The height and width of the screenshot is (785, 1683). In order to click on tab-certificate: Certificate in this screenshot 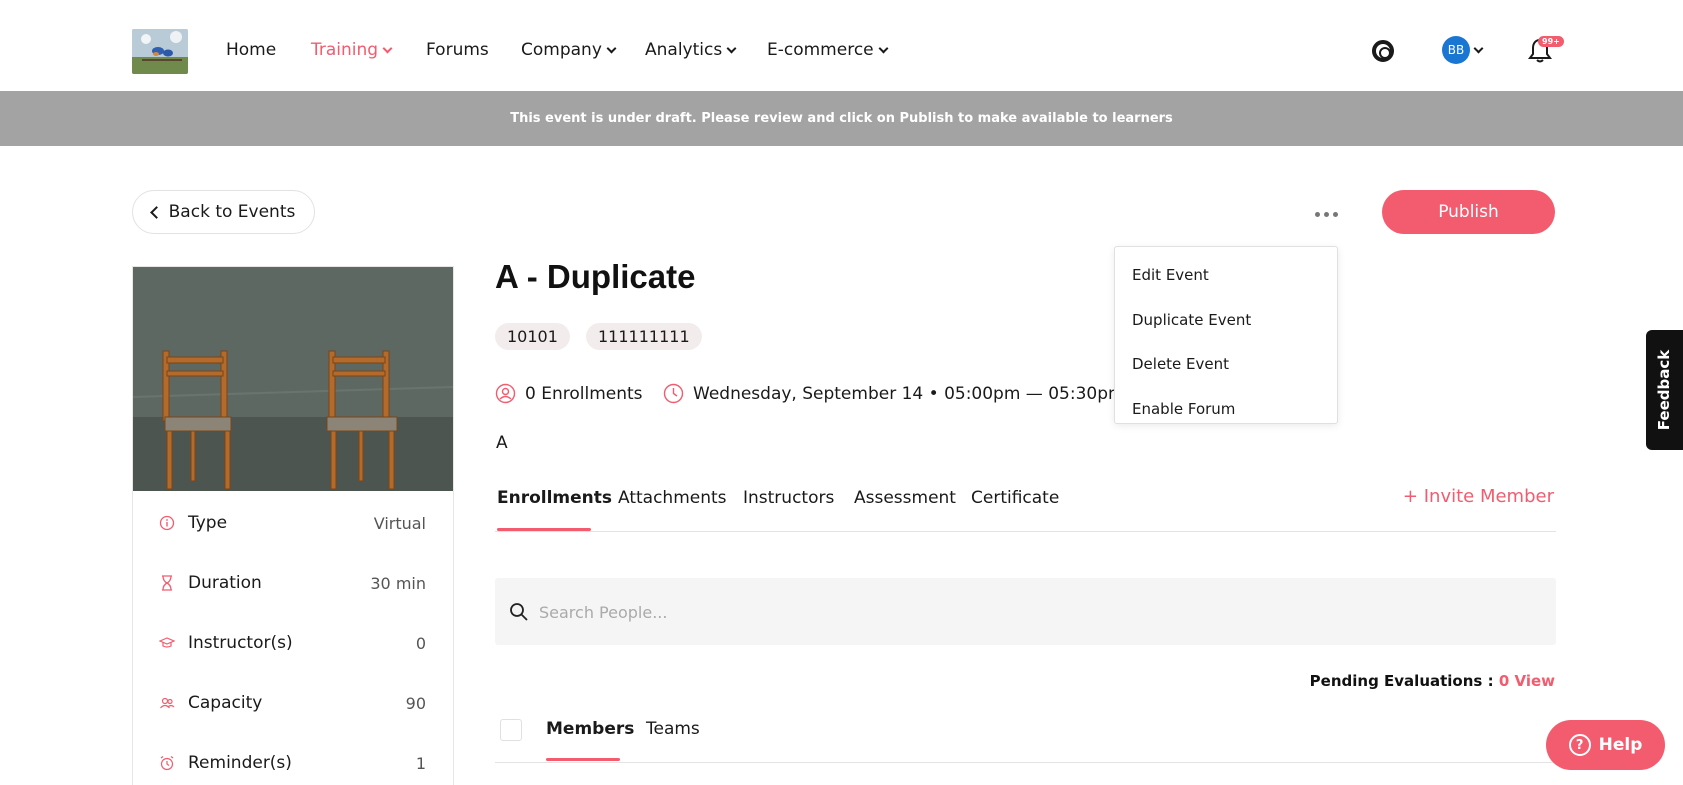, I will do `click(1015, 498)`.